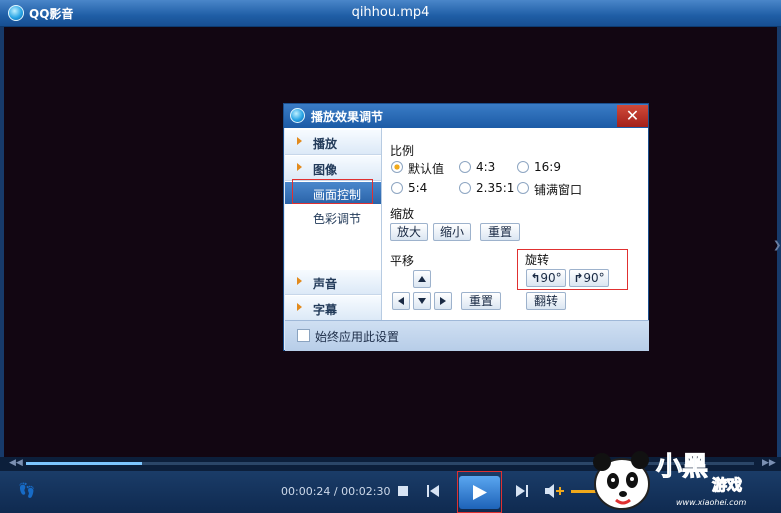 Image resolution: width=781 pixels, height=513 pixels. What do you see at coordinates (325, 310) in the screenshot?
I see `nav-item-label: 字幕` at bounding box center [325, 310].